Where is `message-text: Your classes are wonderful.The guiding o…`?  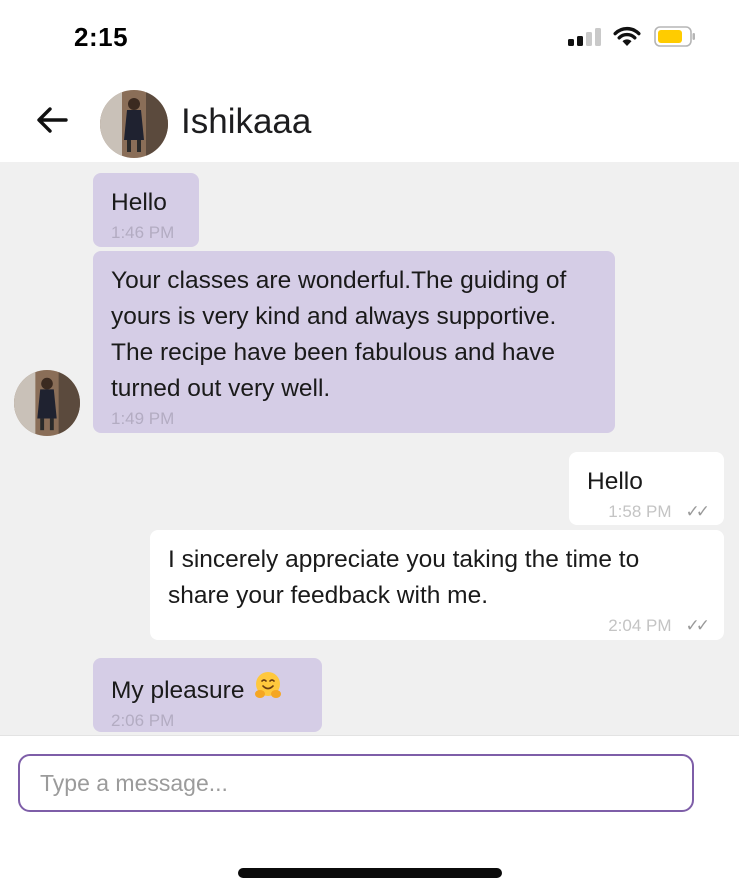
message-text: Your classes are wonderful.The guiding o… is located at coordinates (339, 334).